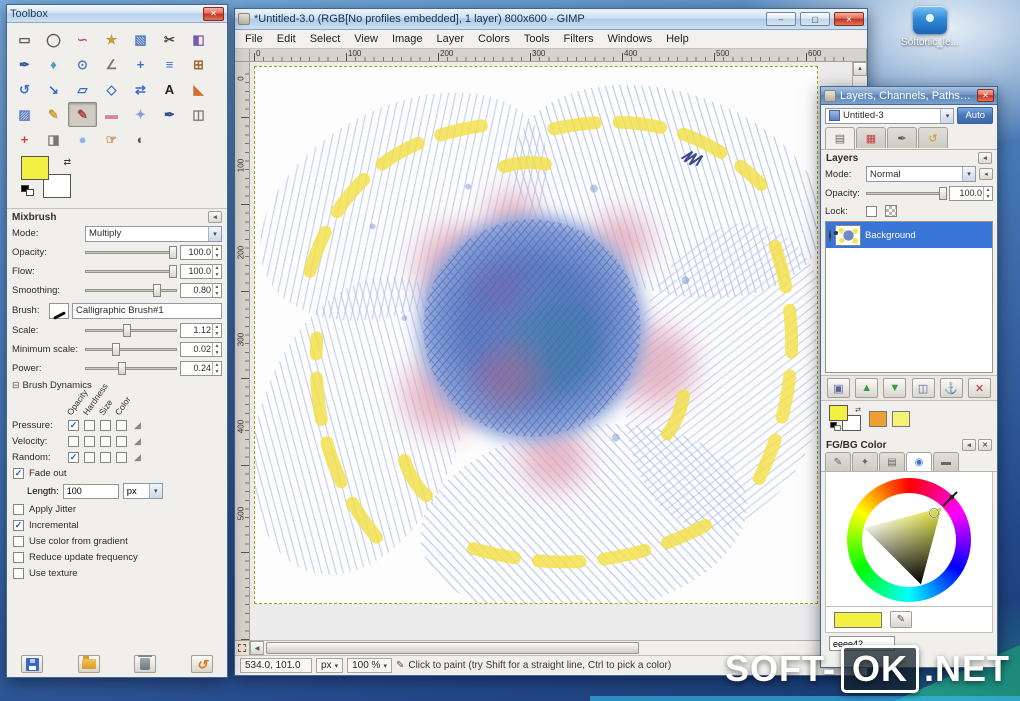 The width and height of the screenshot is (1020, 701). Describe the element at coordinates (781, 19) in the screenshot. I see `minimize-button: –` at that location.